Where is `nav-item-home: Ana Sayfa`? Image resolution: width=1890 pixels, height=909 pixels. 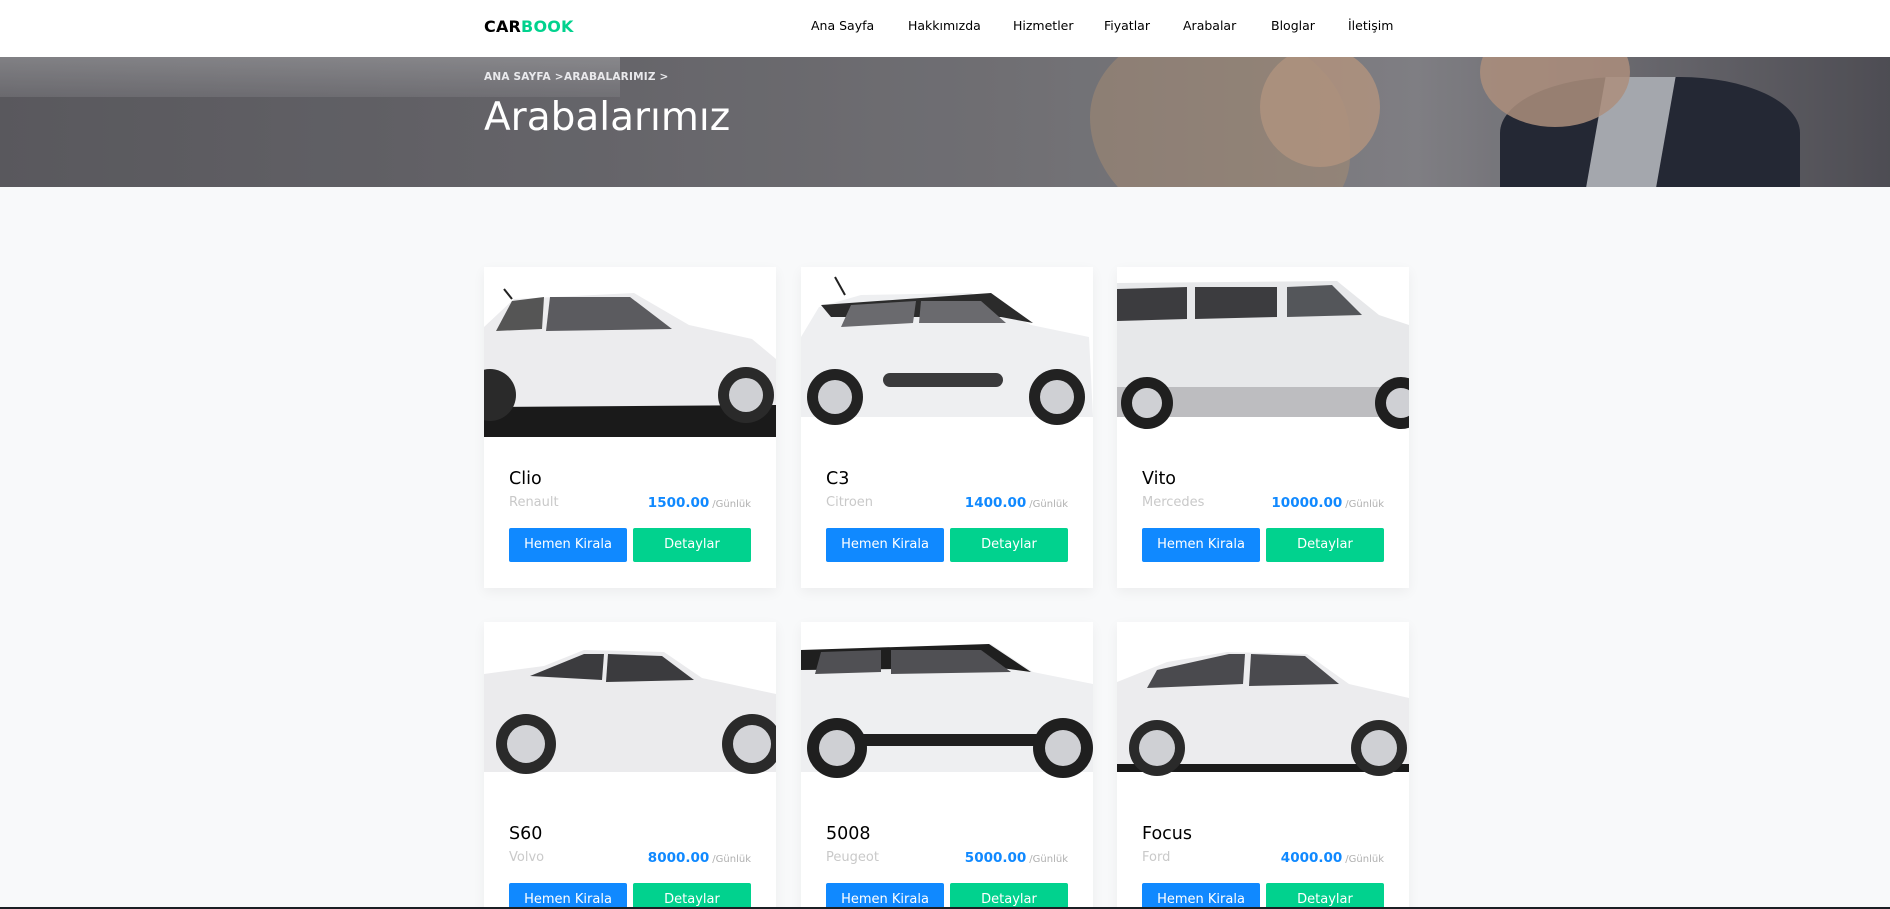 nav-item-home: Ana Sayfa is located at coordinates (842, 26).